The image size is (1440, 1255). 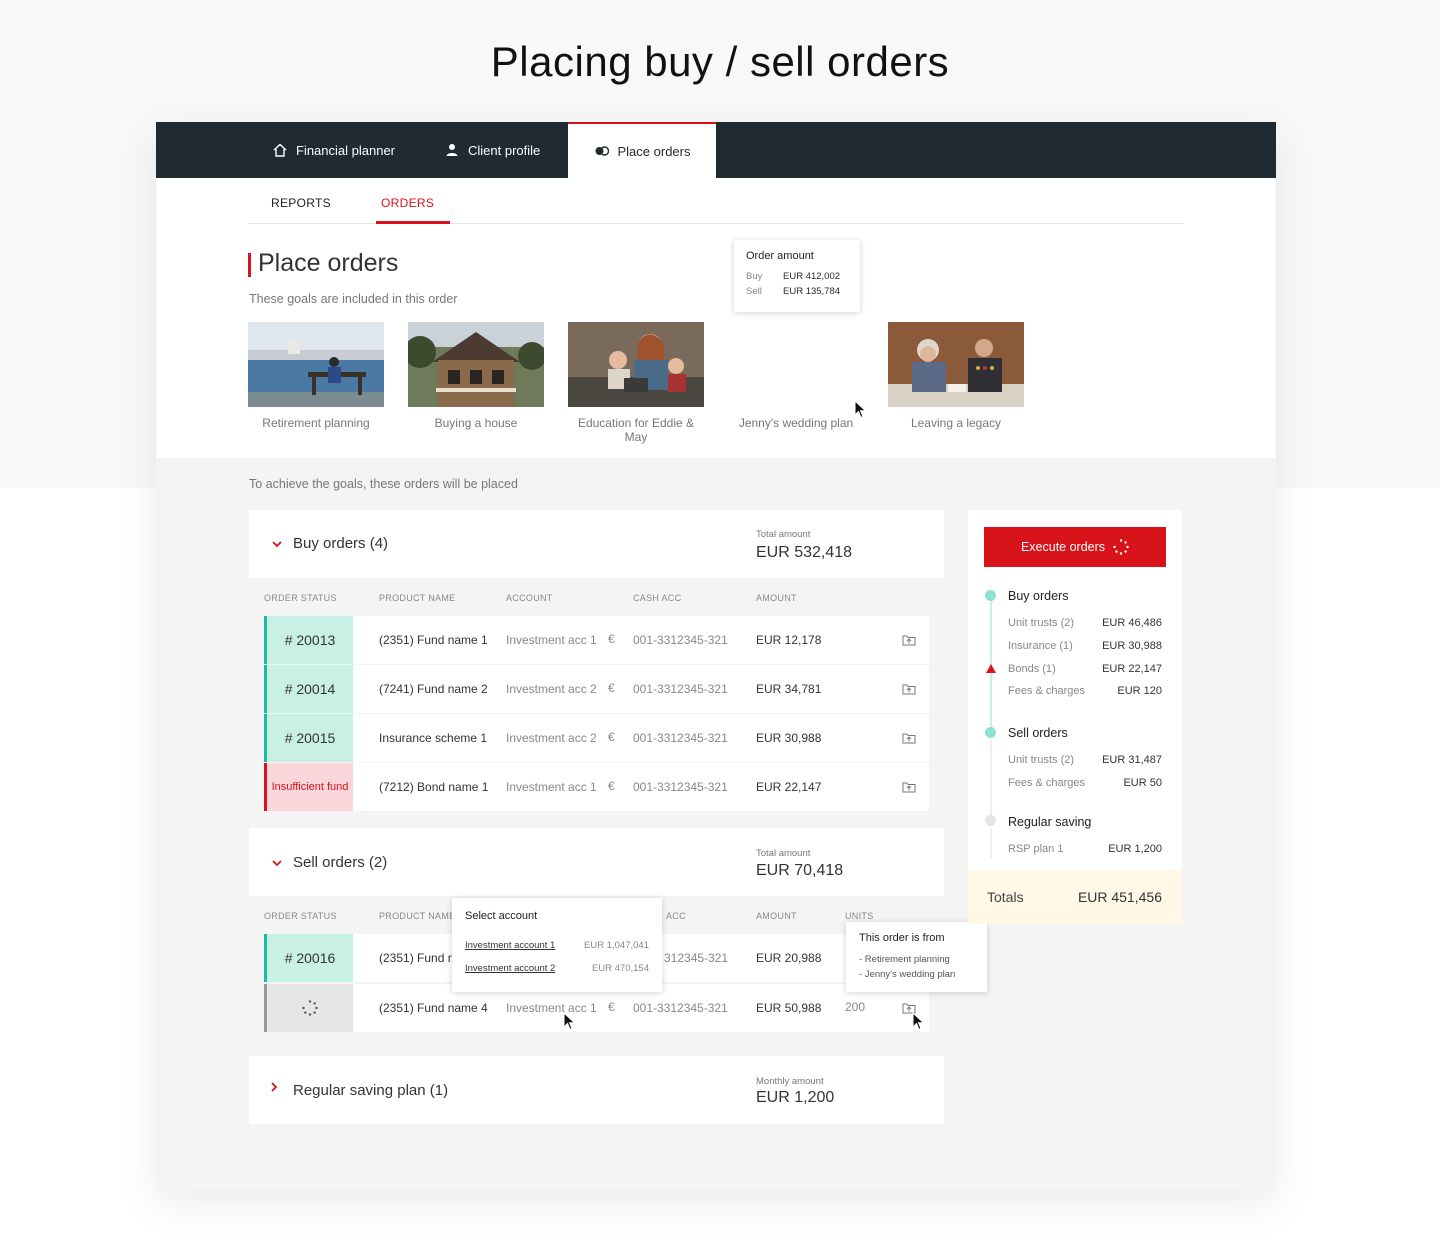 What do you see at coordinates (1139, 691) in the screenshot?
I see `summary-value: EUR 120` at bounding box center [1139, 691].